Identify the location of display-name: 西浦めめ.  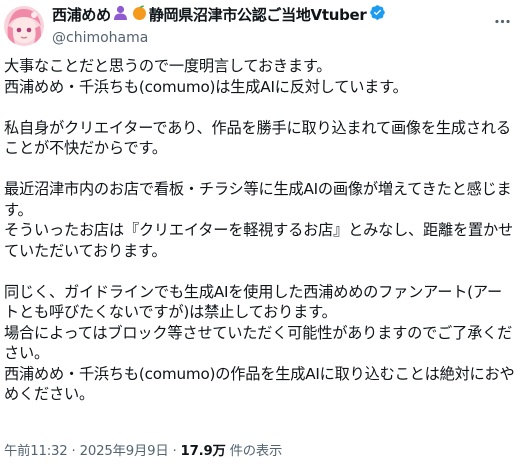
(81, 15).